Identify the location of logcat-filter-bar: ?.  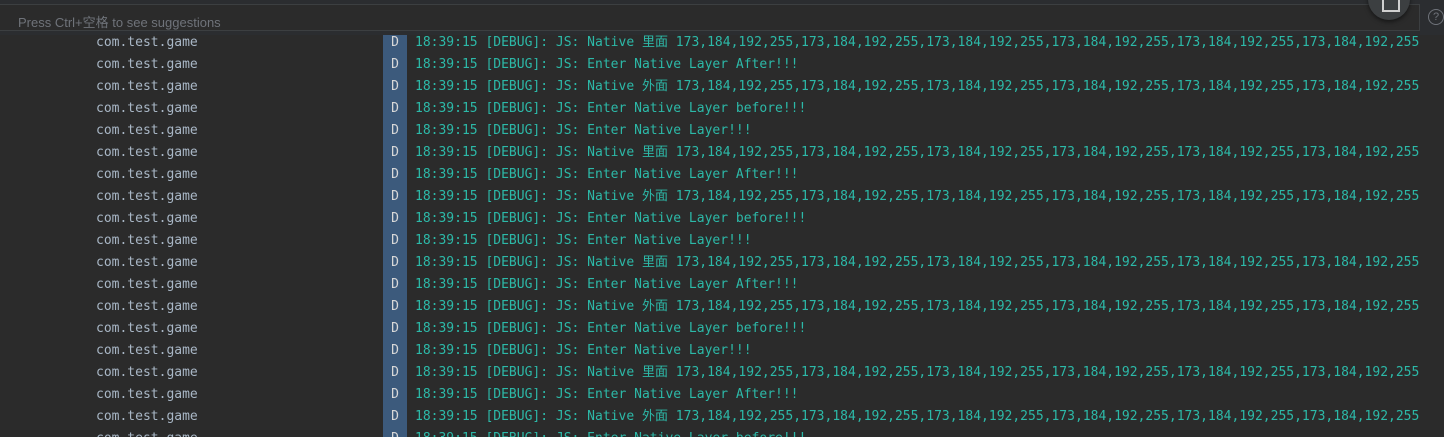
(722, 17).